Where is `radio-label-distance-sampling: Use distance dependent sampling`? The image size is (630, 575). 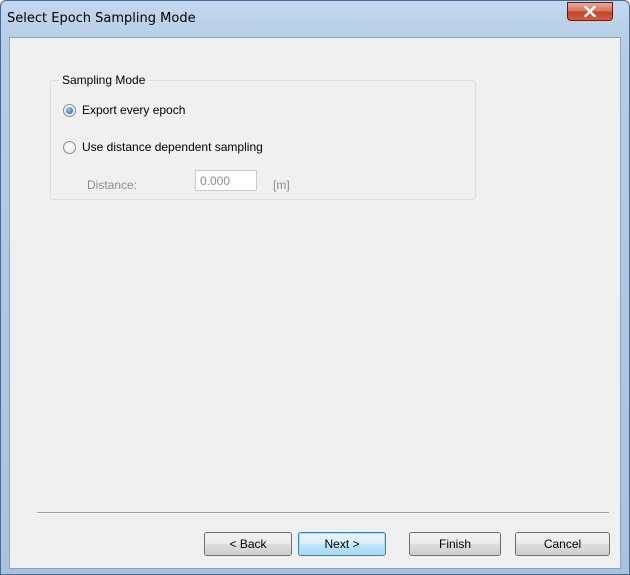
radio-label-distance-sampling: Use distance dependent sampling is located at coordinates (172, 147).